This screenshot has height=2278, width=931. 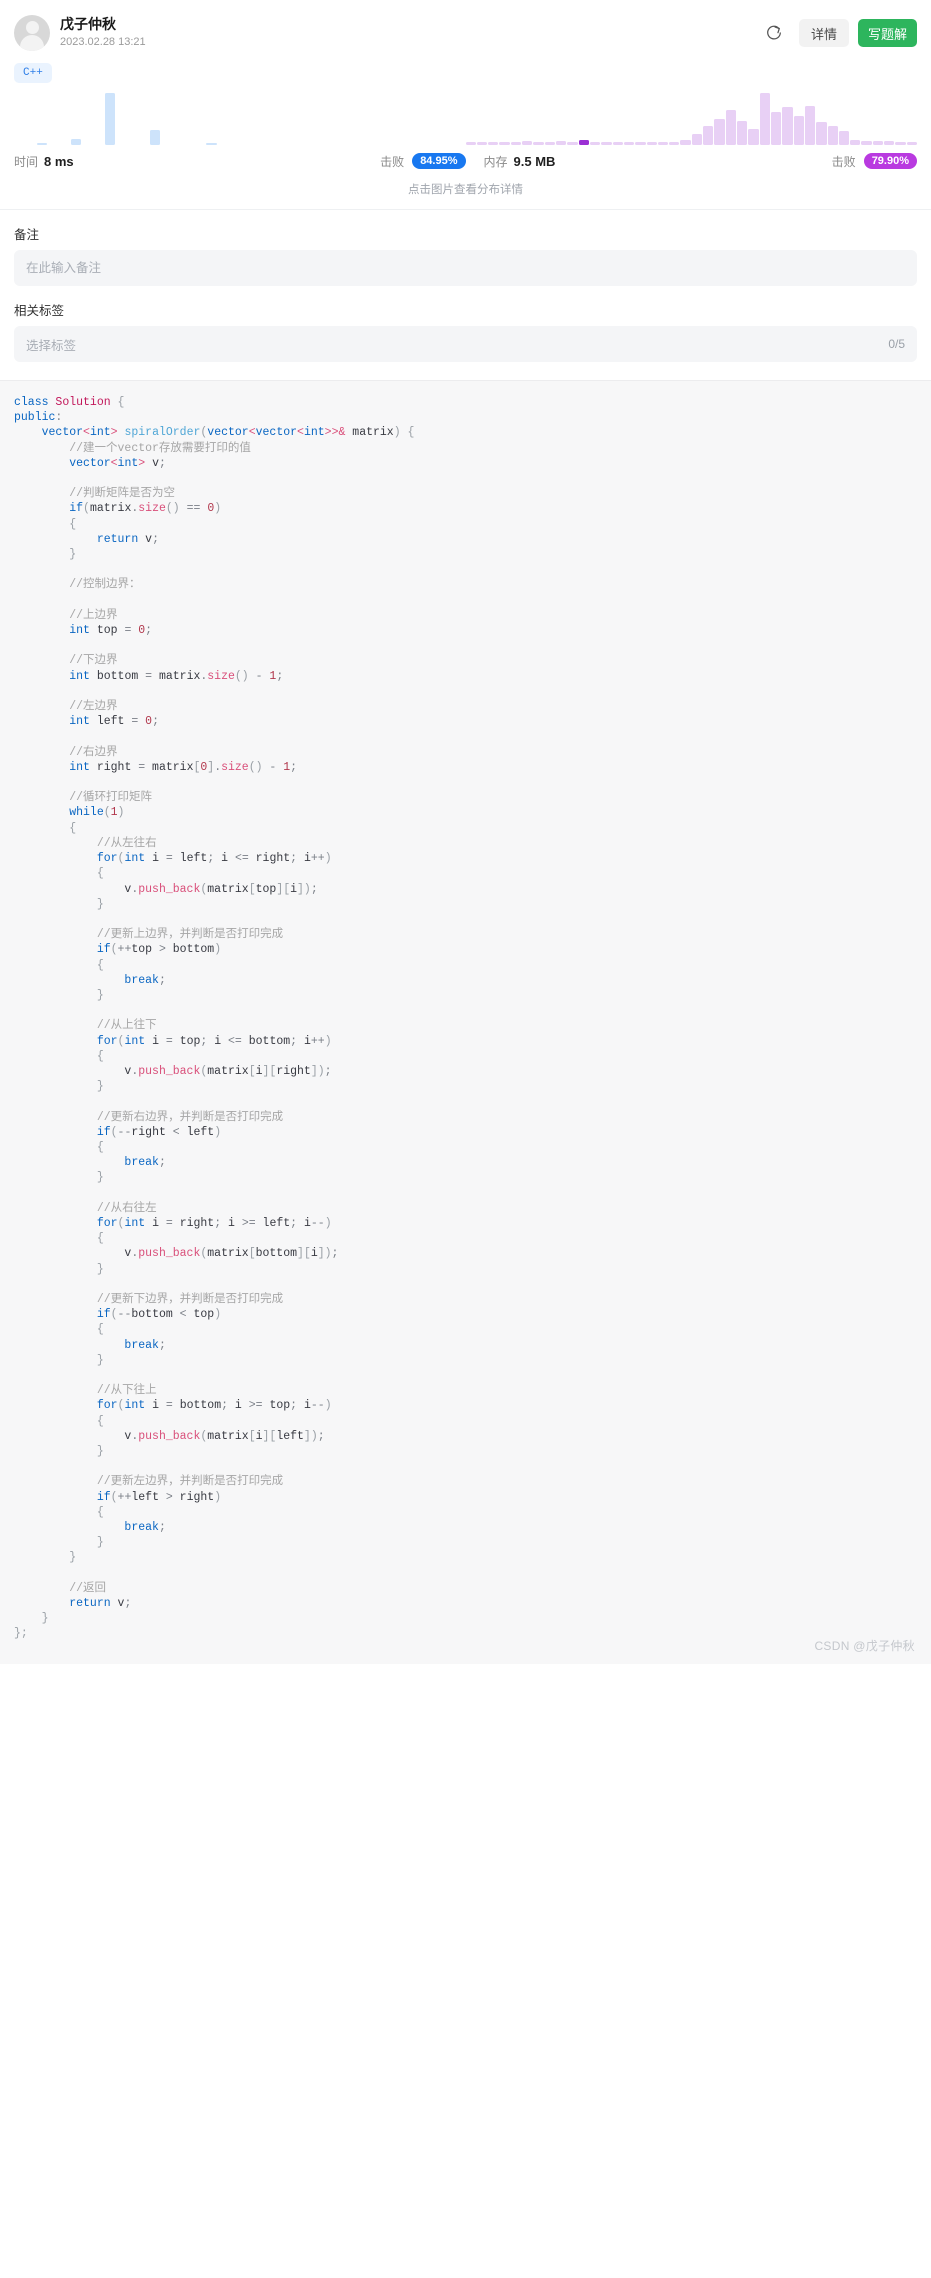 I want to click on avatar, so click(x=32, y=33).